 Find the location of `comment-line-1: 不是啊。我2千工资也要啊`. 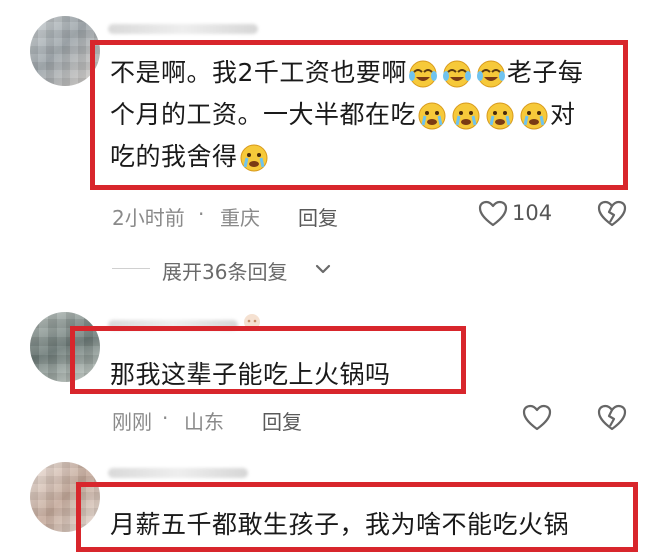

comment-line-1: 不是啊。我2千工资也要啊 is located at coordinates (258, 72).